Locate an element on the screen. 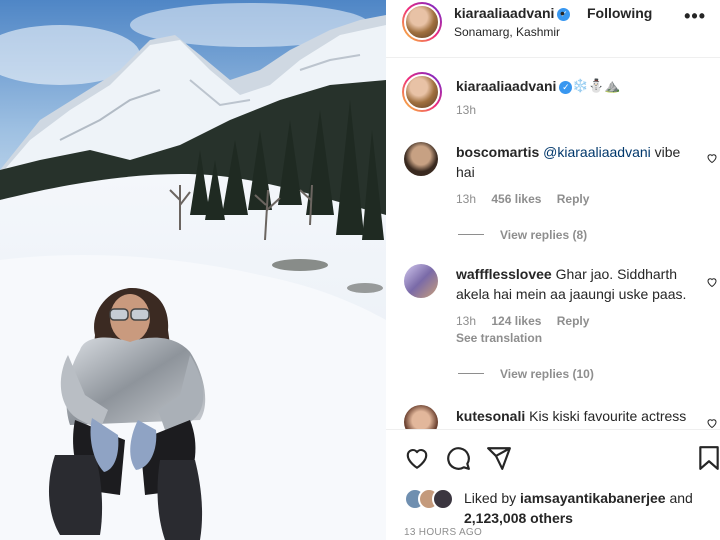 The height and width of the screenshot is (540, 720). save-icon is located at coordinates (708, 458).